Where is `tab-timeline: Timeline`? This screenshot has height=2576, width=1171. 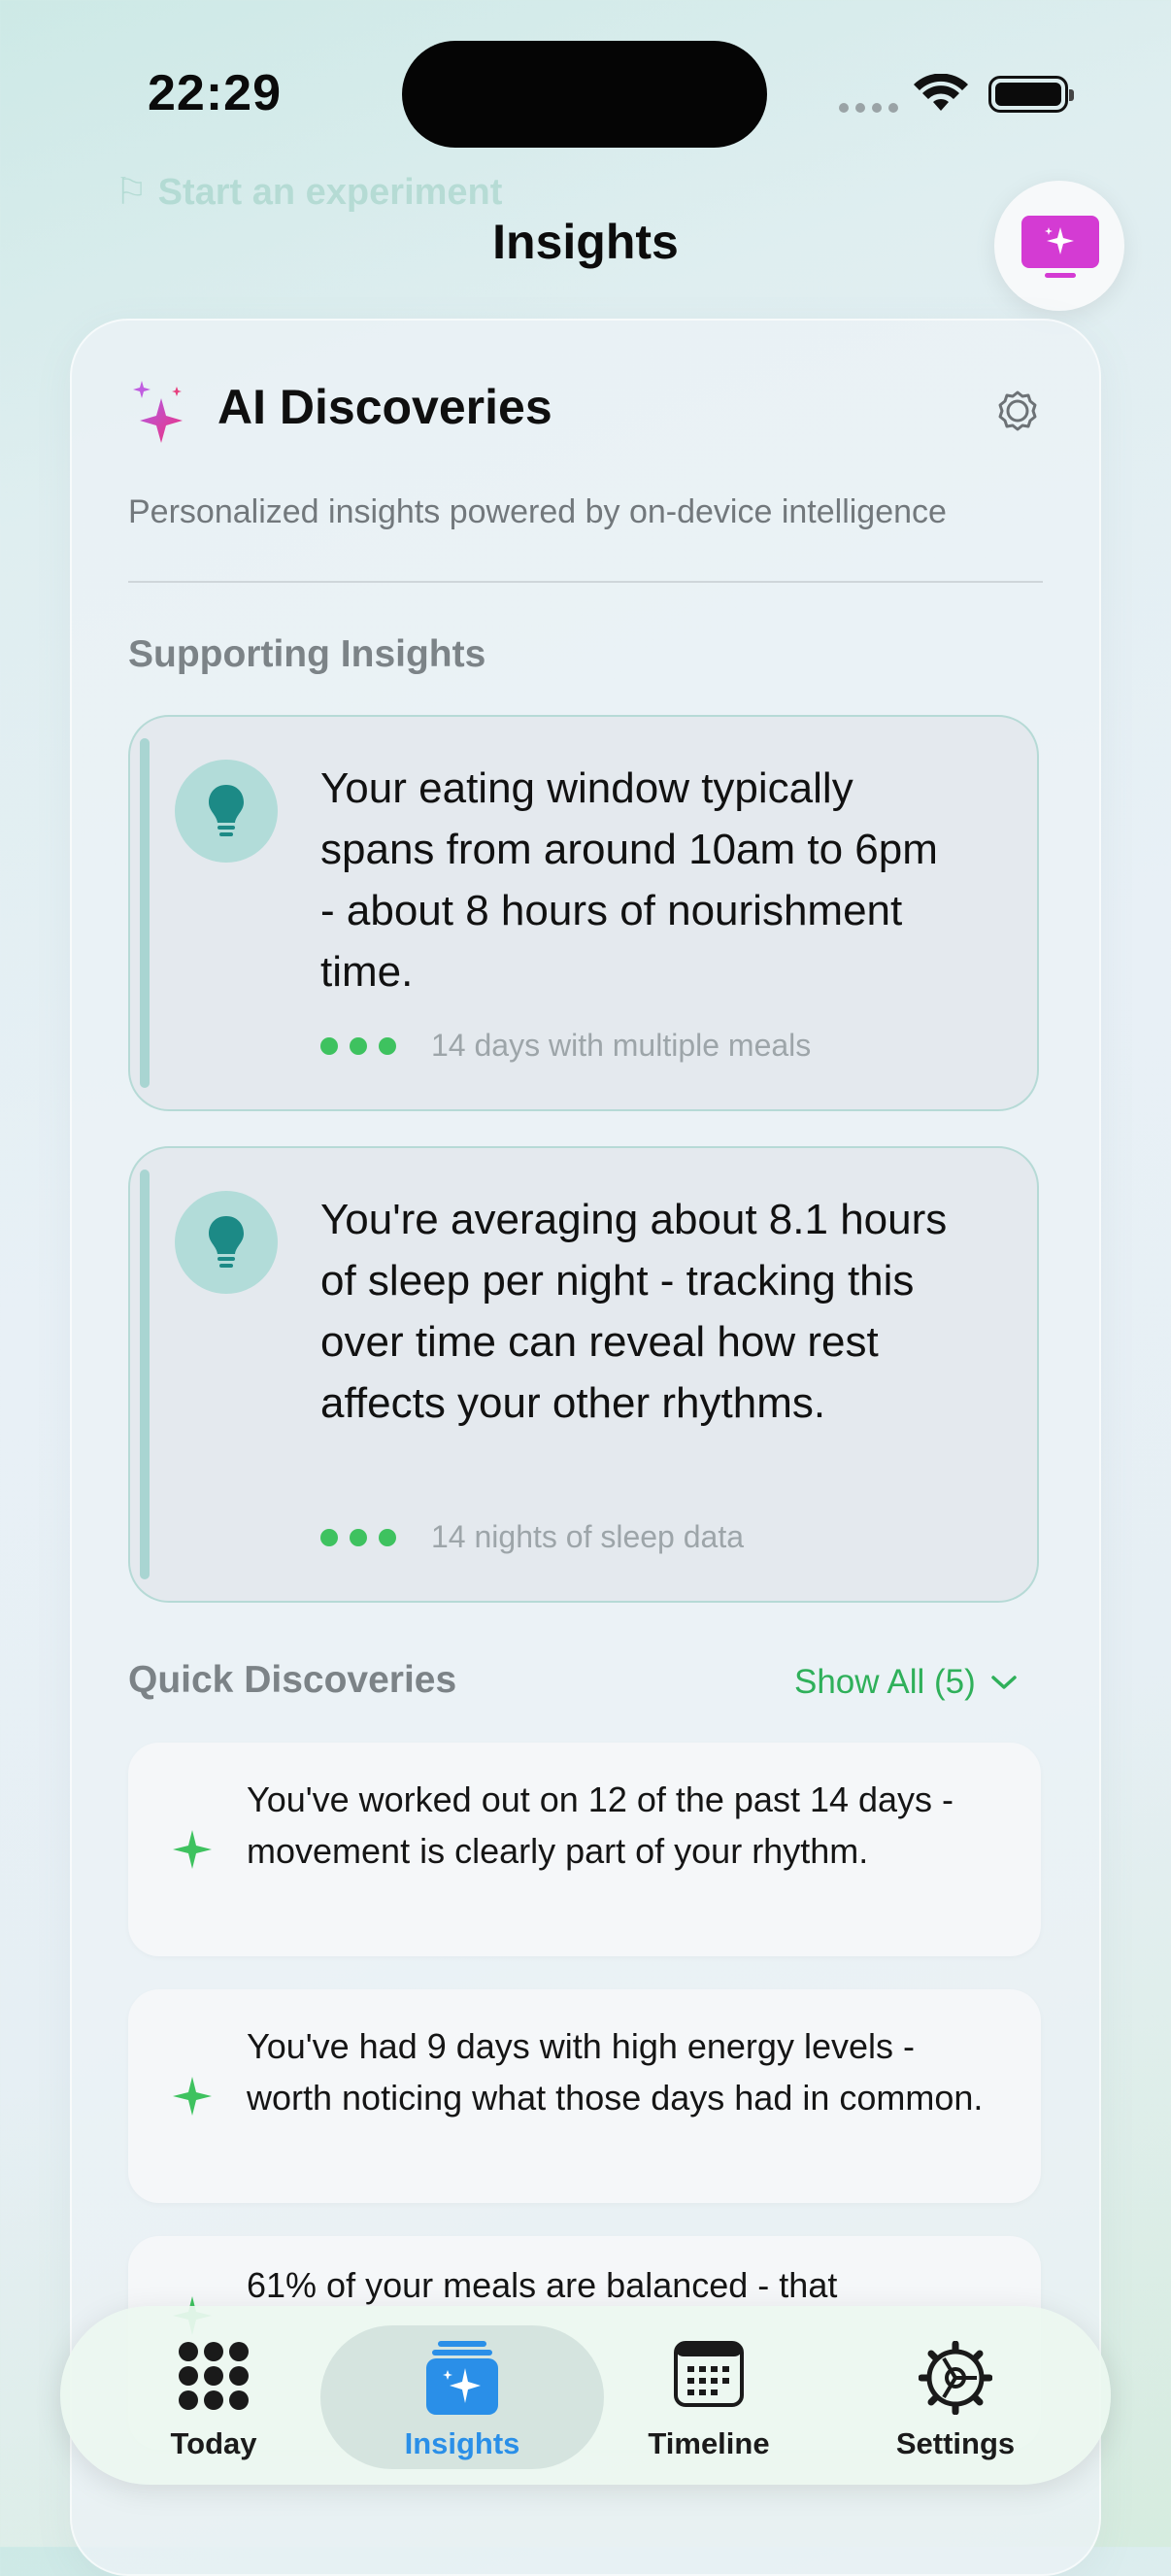
tab-timeline: Timeline is located at coordinates (709, 2395).